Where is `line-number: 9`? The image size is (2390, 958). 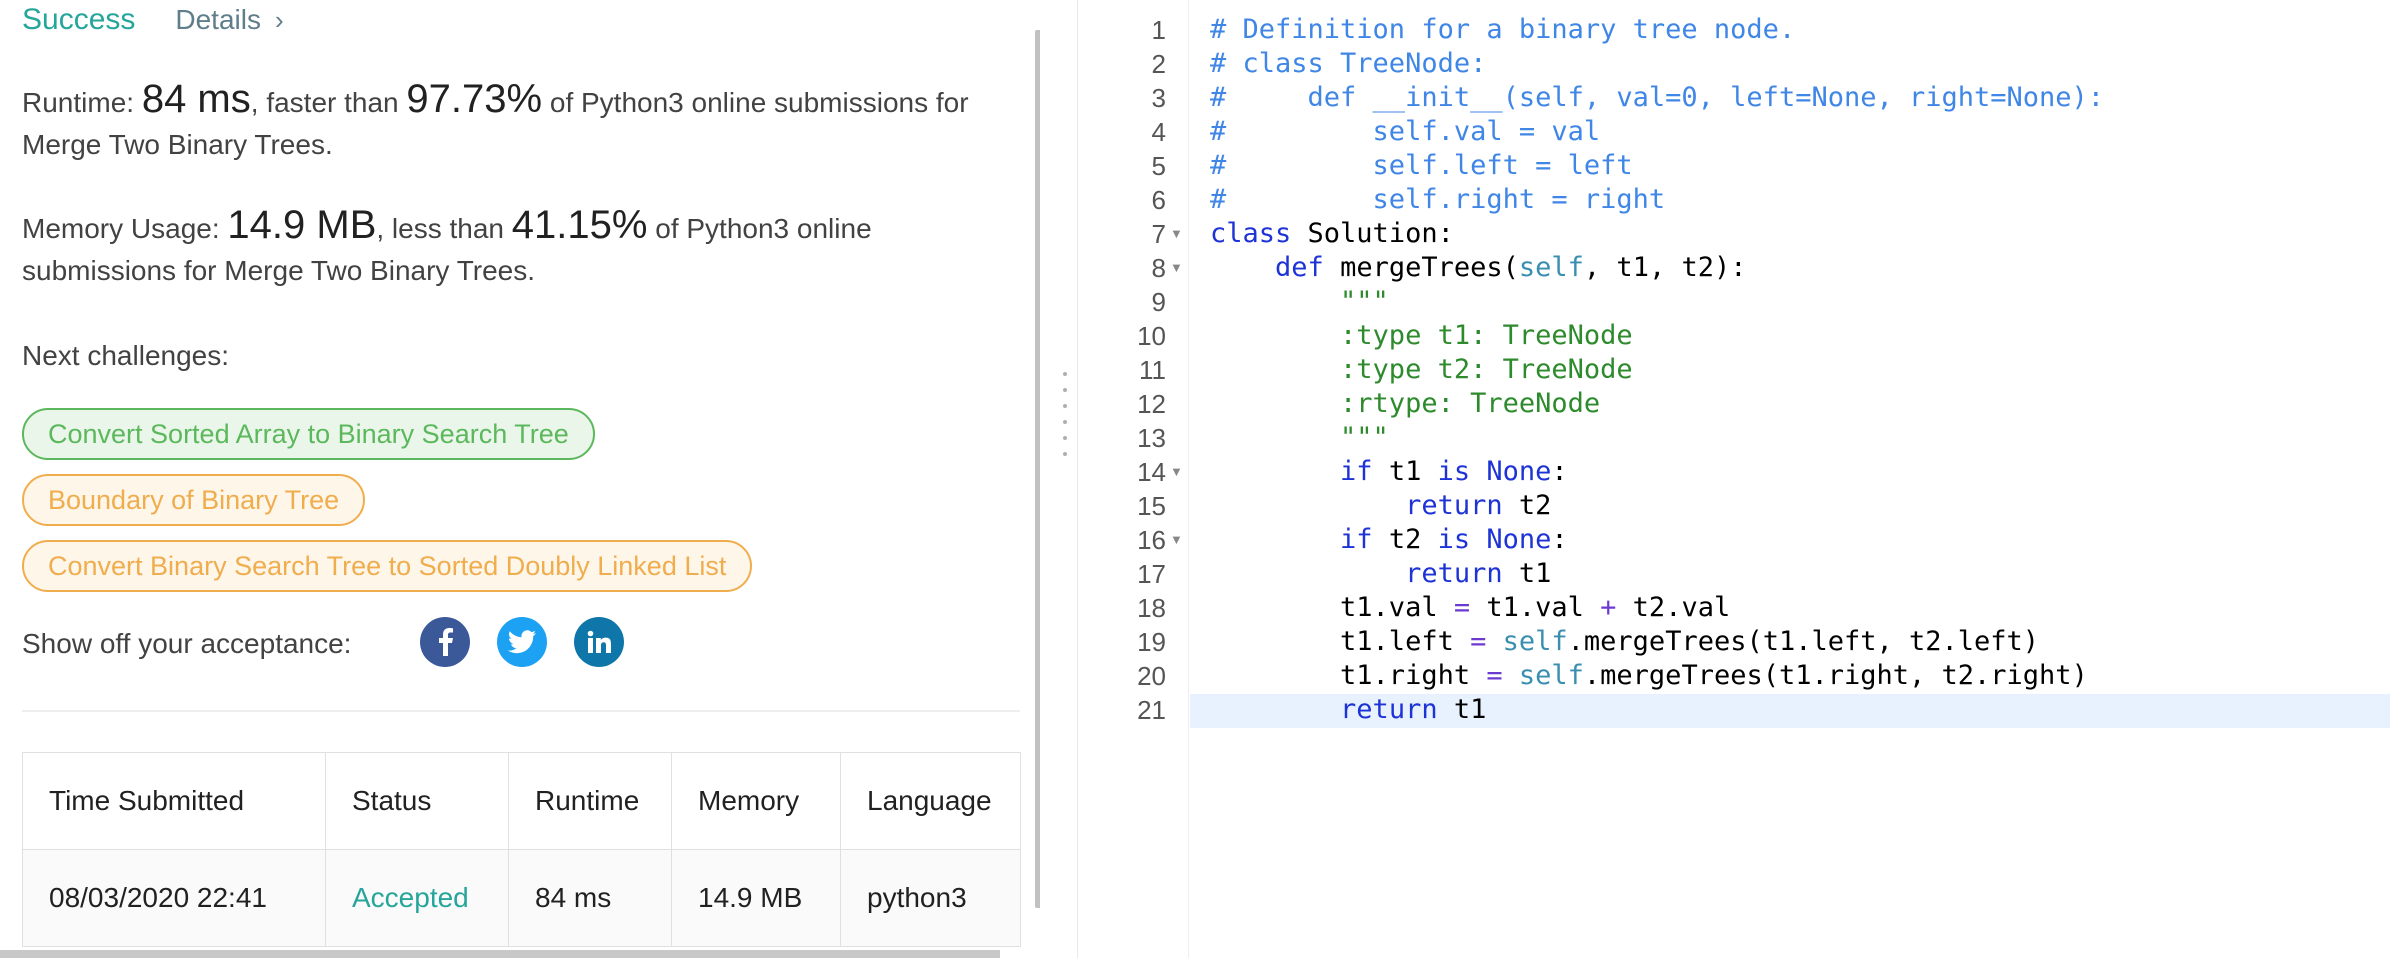 line-number: 9 is located at coordinates (1158, 302).